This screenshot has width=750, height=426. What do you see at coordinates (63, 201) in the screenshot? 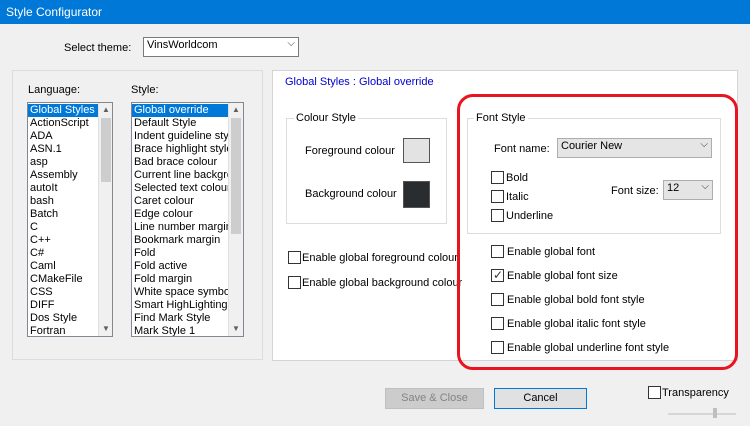
I see `list-item: bash` at bounding box center [63, 201].